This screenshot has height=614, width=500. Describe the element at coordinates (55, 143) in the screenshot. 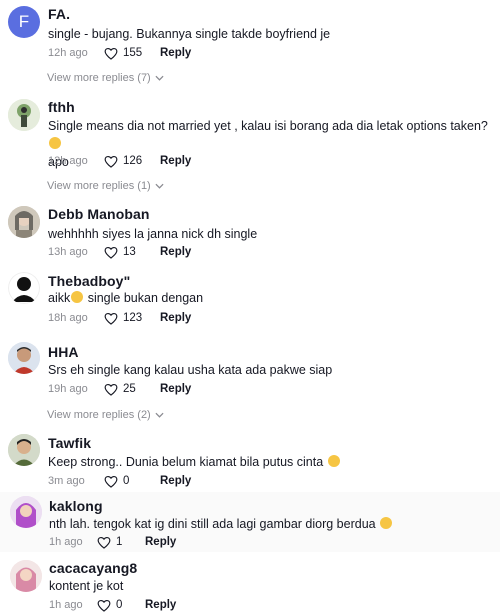

I see `laughing-emoji-icon` at that location.